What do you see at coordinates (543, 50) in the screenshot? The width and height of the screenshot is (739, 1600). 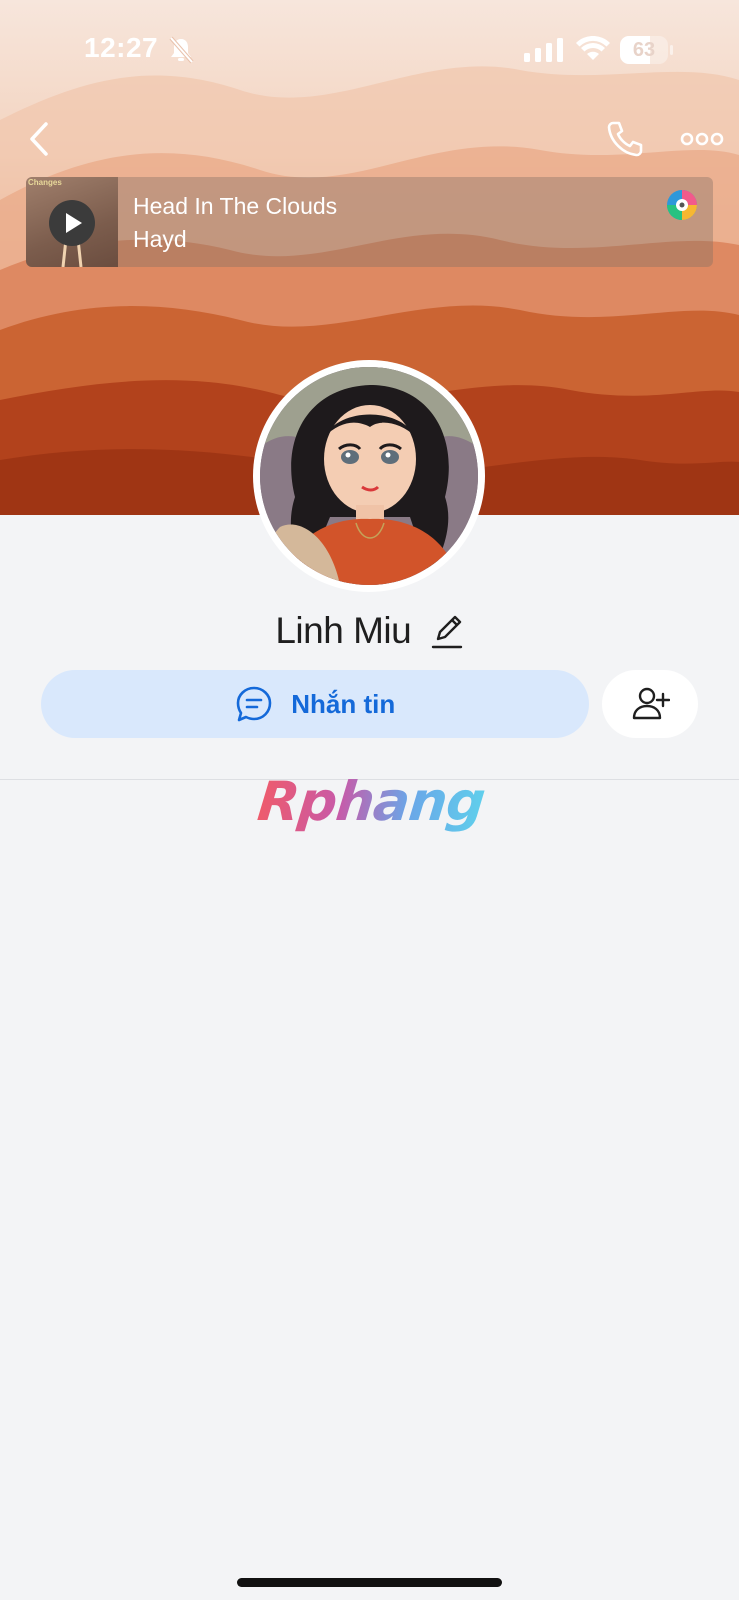 I see `cellular-signal-icon` at bounding box center [543, 50].